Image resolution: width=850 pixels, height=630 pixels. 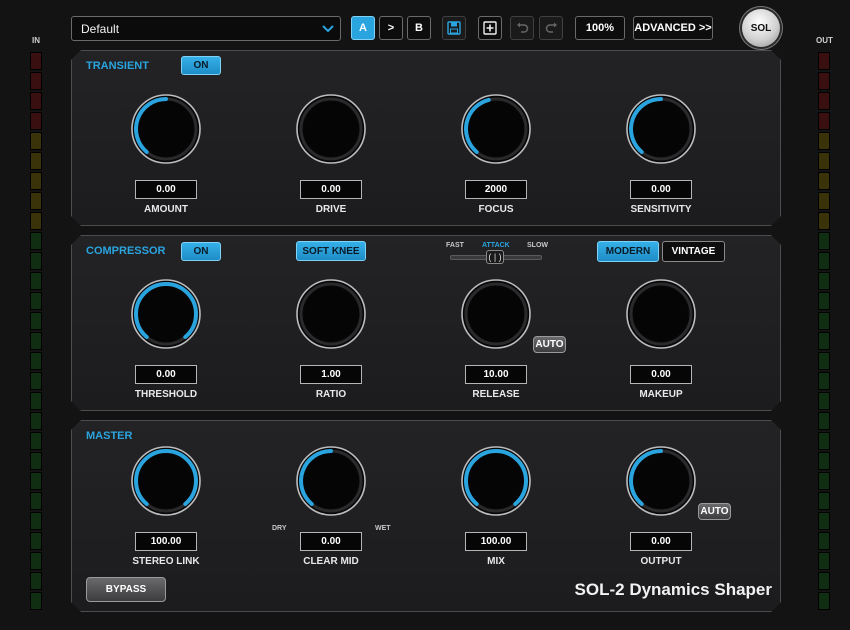 What do you see at coordinates (166, 189) in the screenshot?
I see `amount-value-field: 0.00` at bounding box center [166, 189].